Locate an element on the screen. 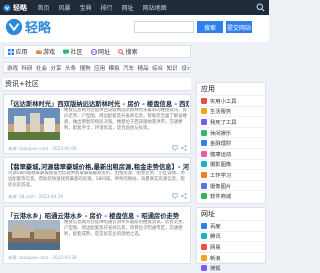 The image size is (320, 273). sidebar-item-label: 金融理财 is located at coordinates (221, 144).